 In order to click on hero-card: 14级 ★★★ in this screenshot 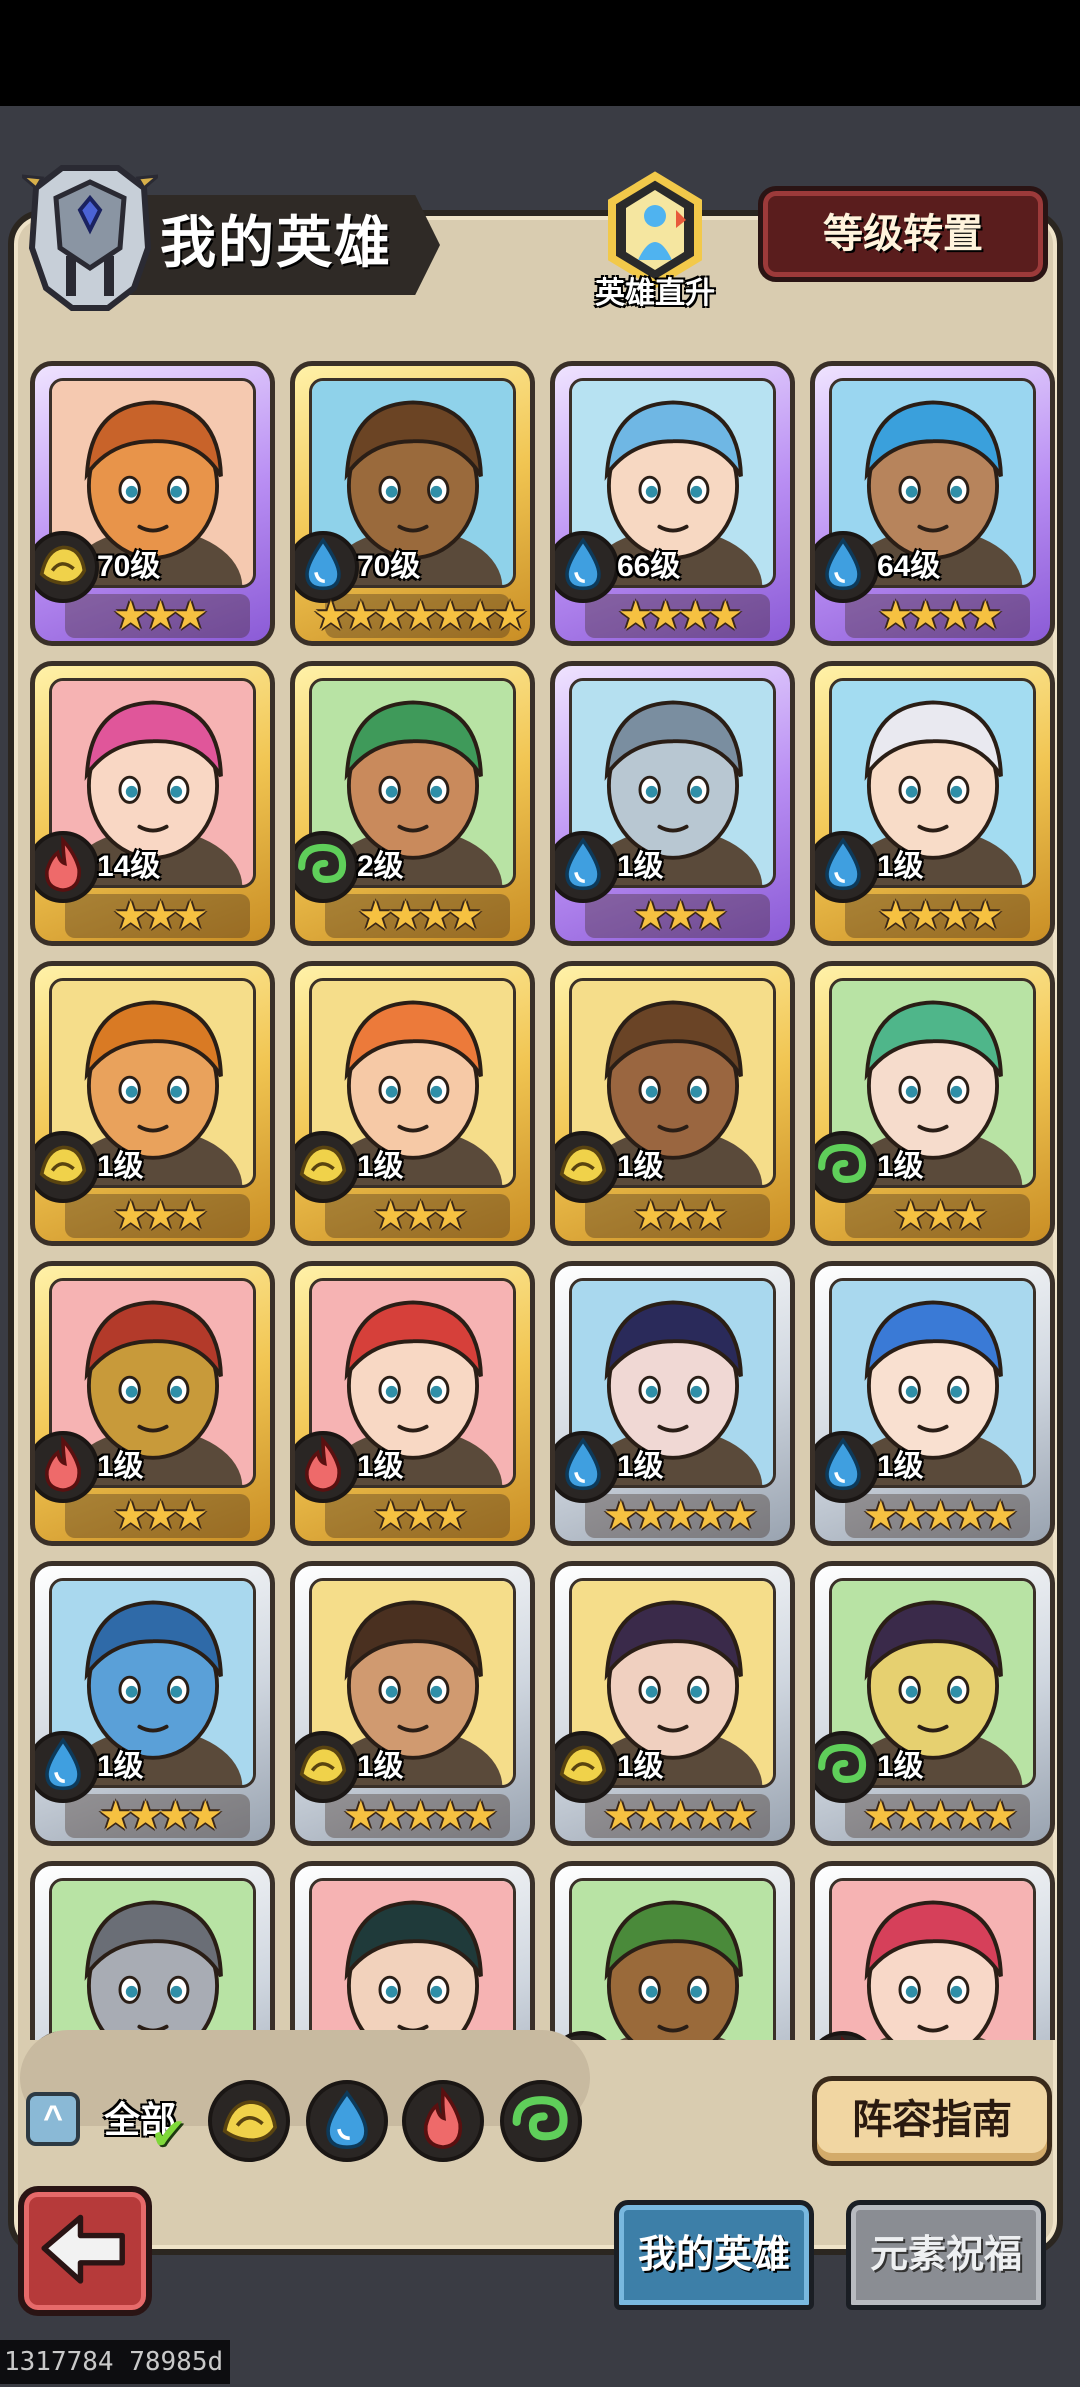, I will do `click(152, 803)`.